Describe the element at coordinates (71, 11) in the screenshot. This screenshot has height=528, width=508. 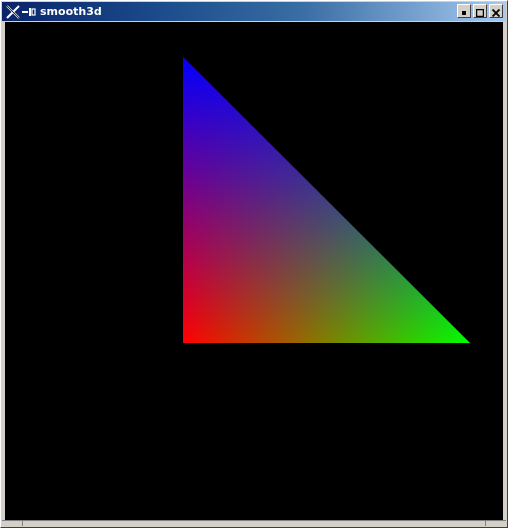
I see `window-title: smooth3d` at that location.